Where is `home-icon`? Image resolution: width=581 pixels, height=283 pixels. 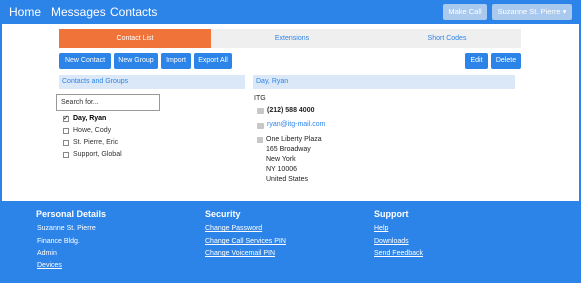
home-icon is located at coordinates (260, 140).